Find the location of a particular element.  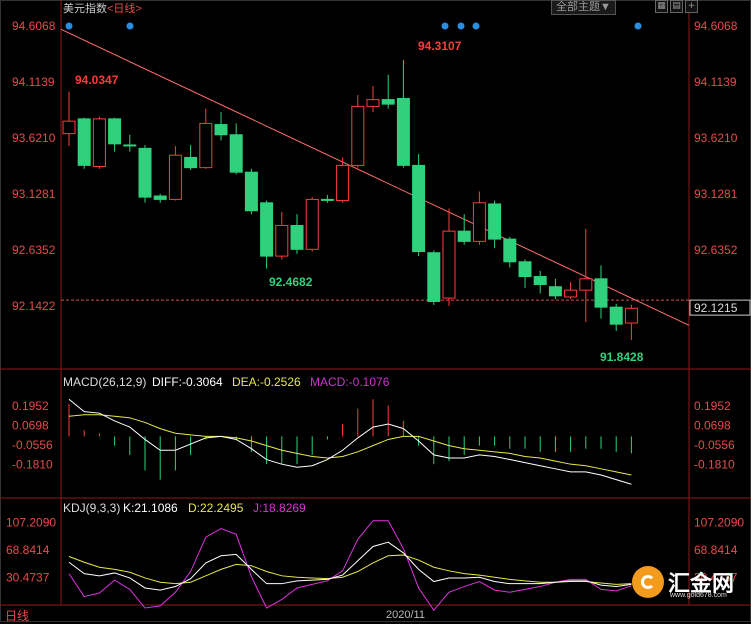

macd-dif-line is located at coordinates (350, 441).